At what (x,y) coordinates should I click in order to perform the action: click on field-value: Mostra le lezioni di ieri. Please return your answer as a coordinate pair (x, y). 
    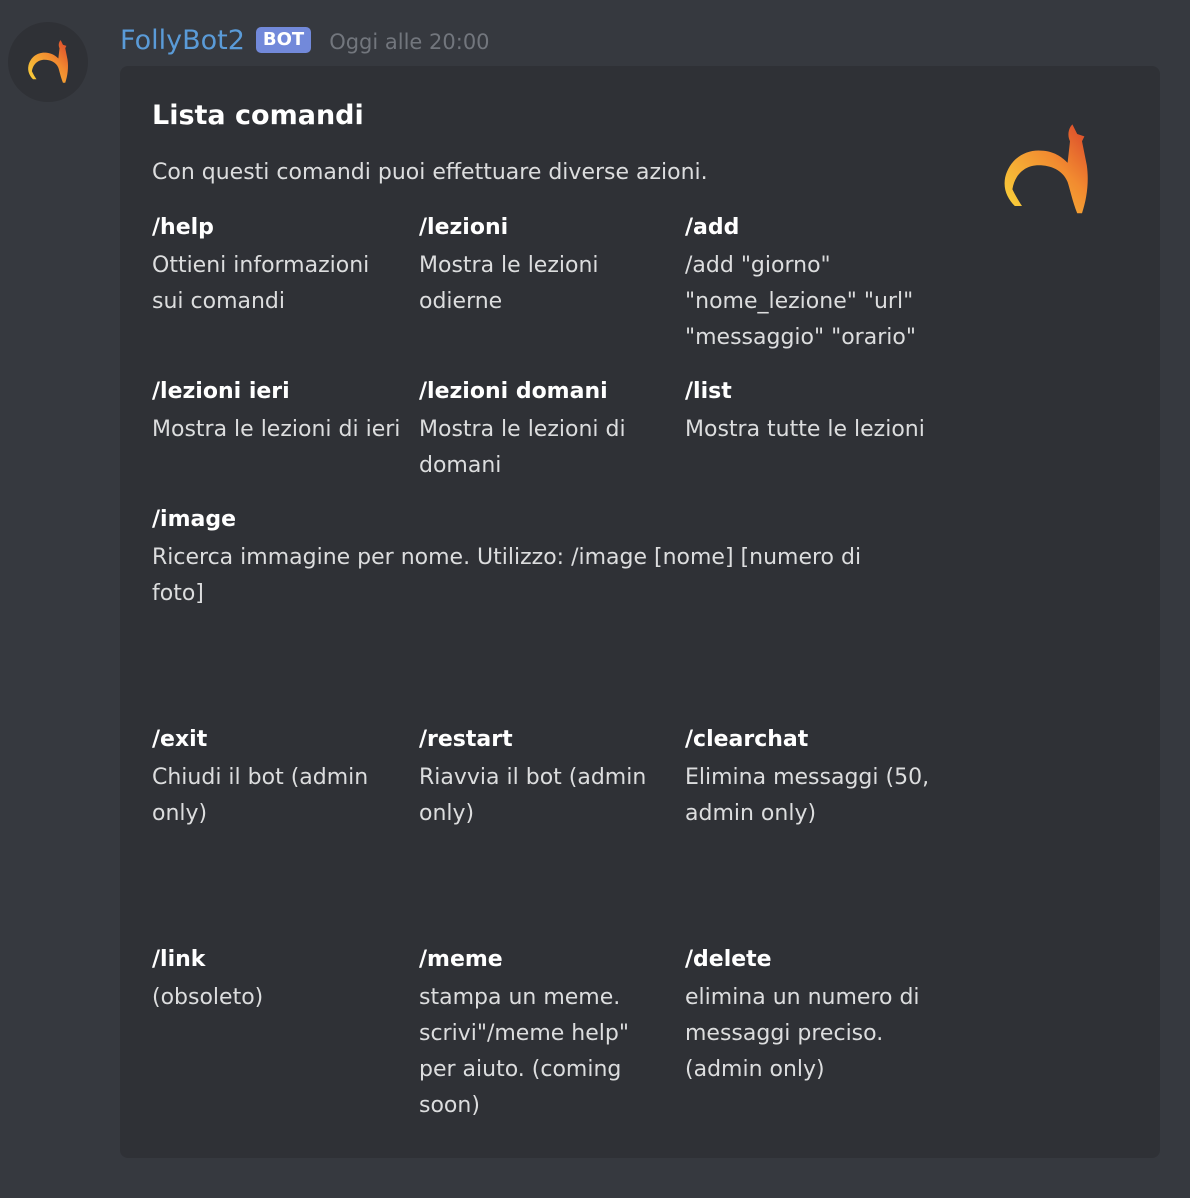
    Looking at the image, I should click on (276, 429).